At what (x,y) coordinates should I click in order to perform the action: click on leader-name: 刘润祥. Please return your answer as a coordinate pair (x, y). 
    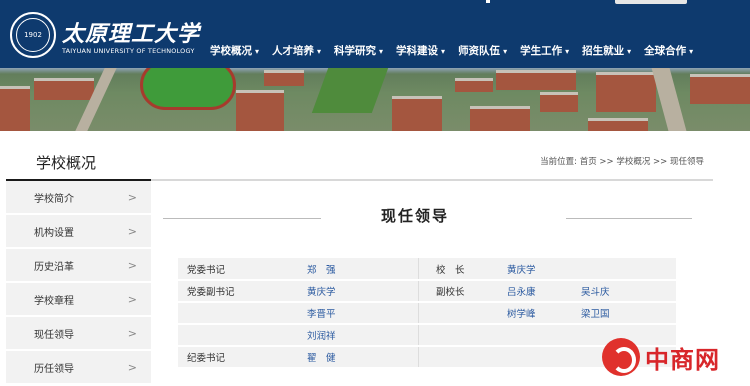
    Looking at the image, I should click on (362, 335).